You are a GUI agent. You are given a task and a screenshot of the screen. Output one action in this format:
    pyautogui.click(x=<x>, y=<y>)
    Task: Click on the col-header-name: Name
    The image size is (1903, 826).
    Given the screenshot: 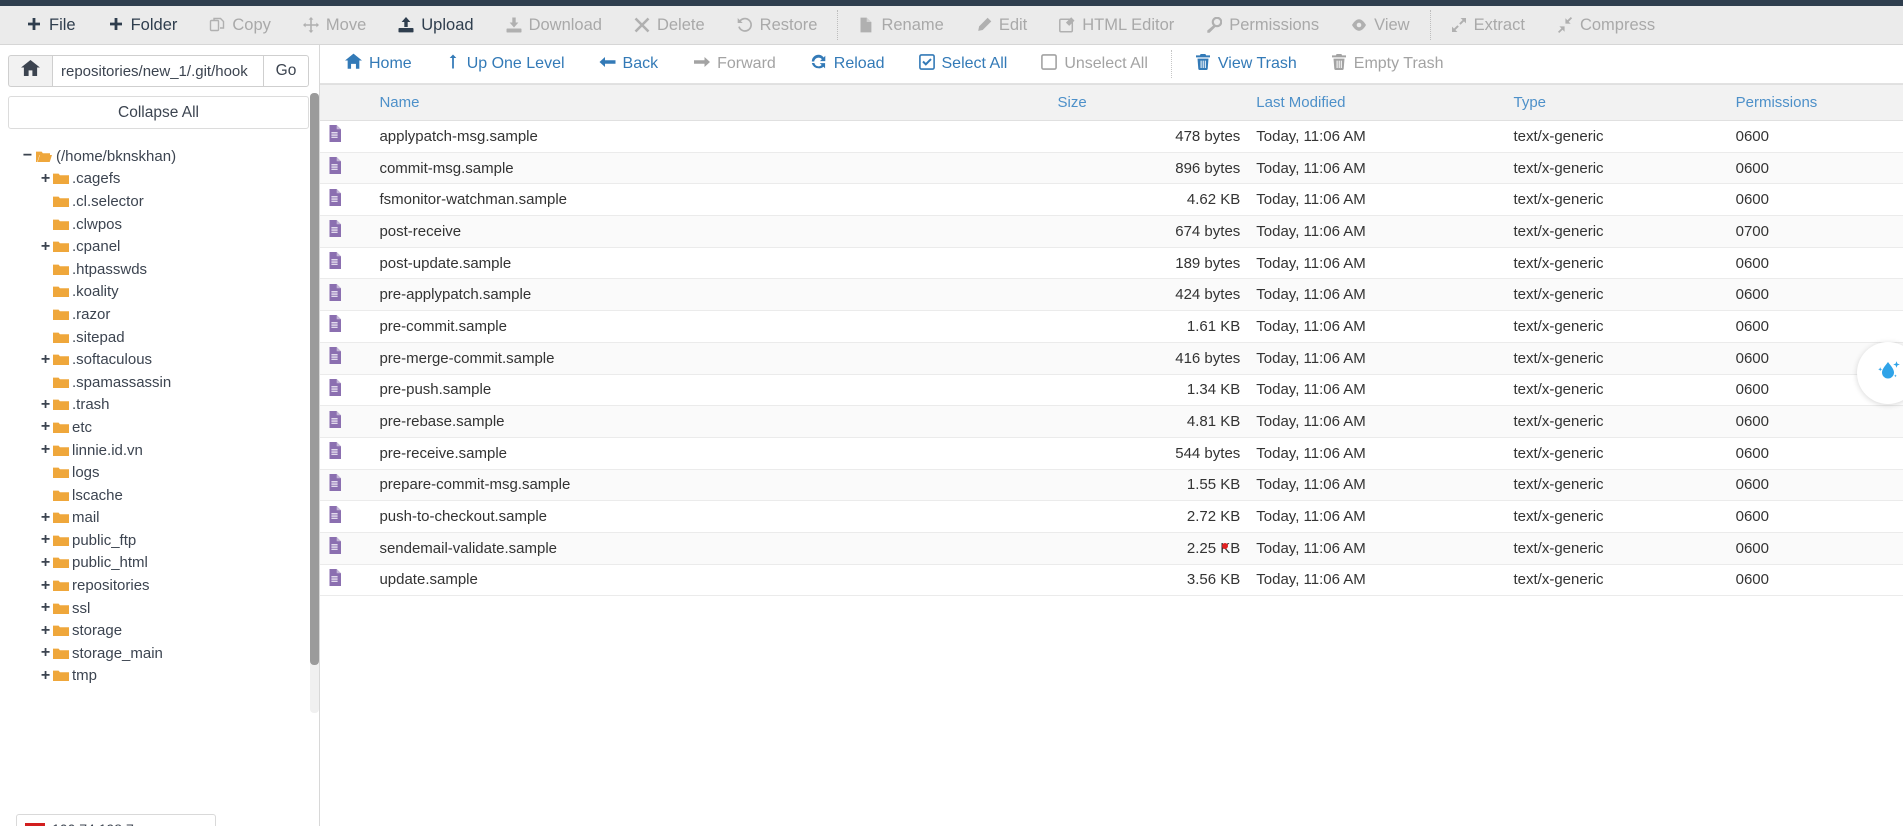 What is the action you would take?
    pyautogui.click(x=710, y=102)
    